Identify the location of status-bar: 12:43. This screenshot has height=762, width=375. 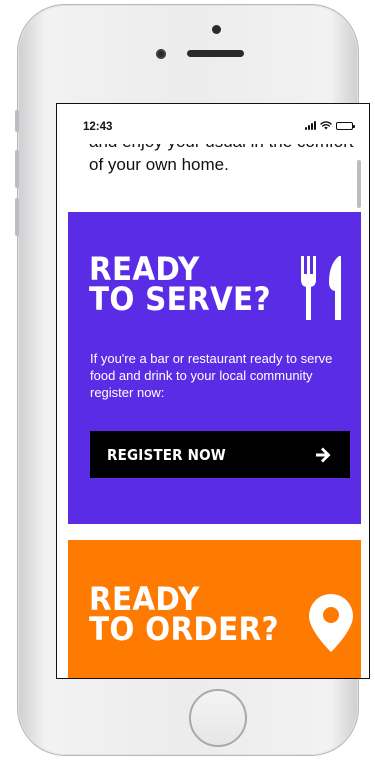
(213, 124).